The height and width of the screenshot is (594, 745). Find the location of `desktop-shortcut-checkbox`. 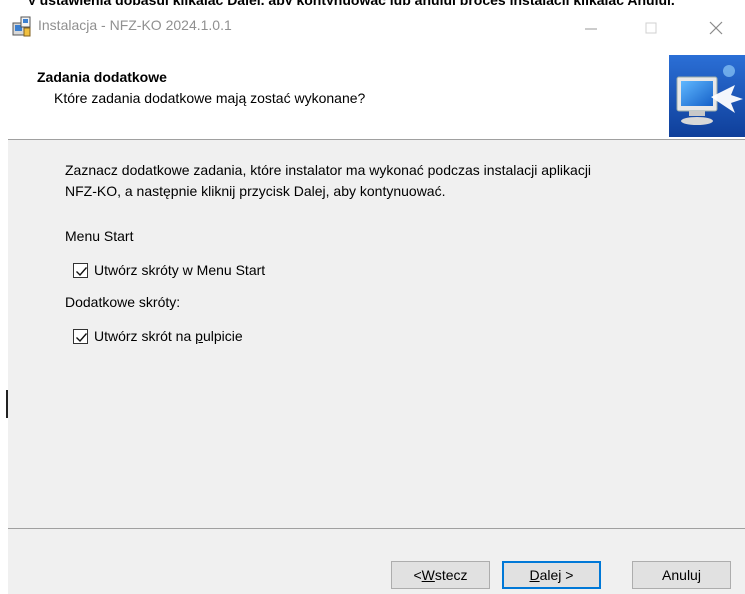

desktop-shortcut-checkbox is located at coordinates (80, 336).